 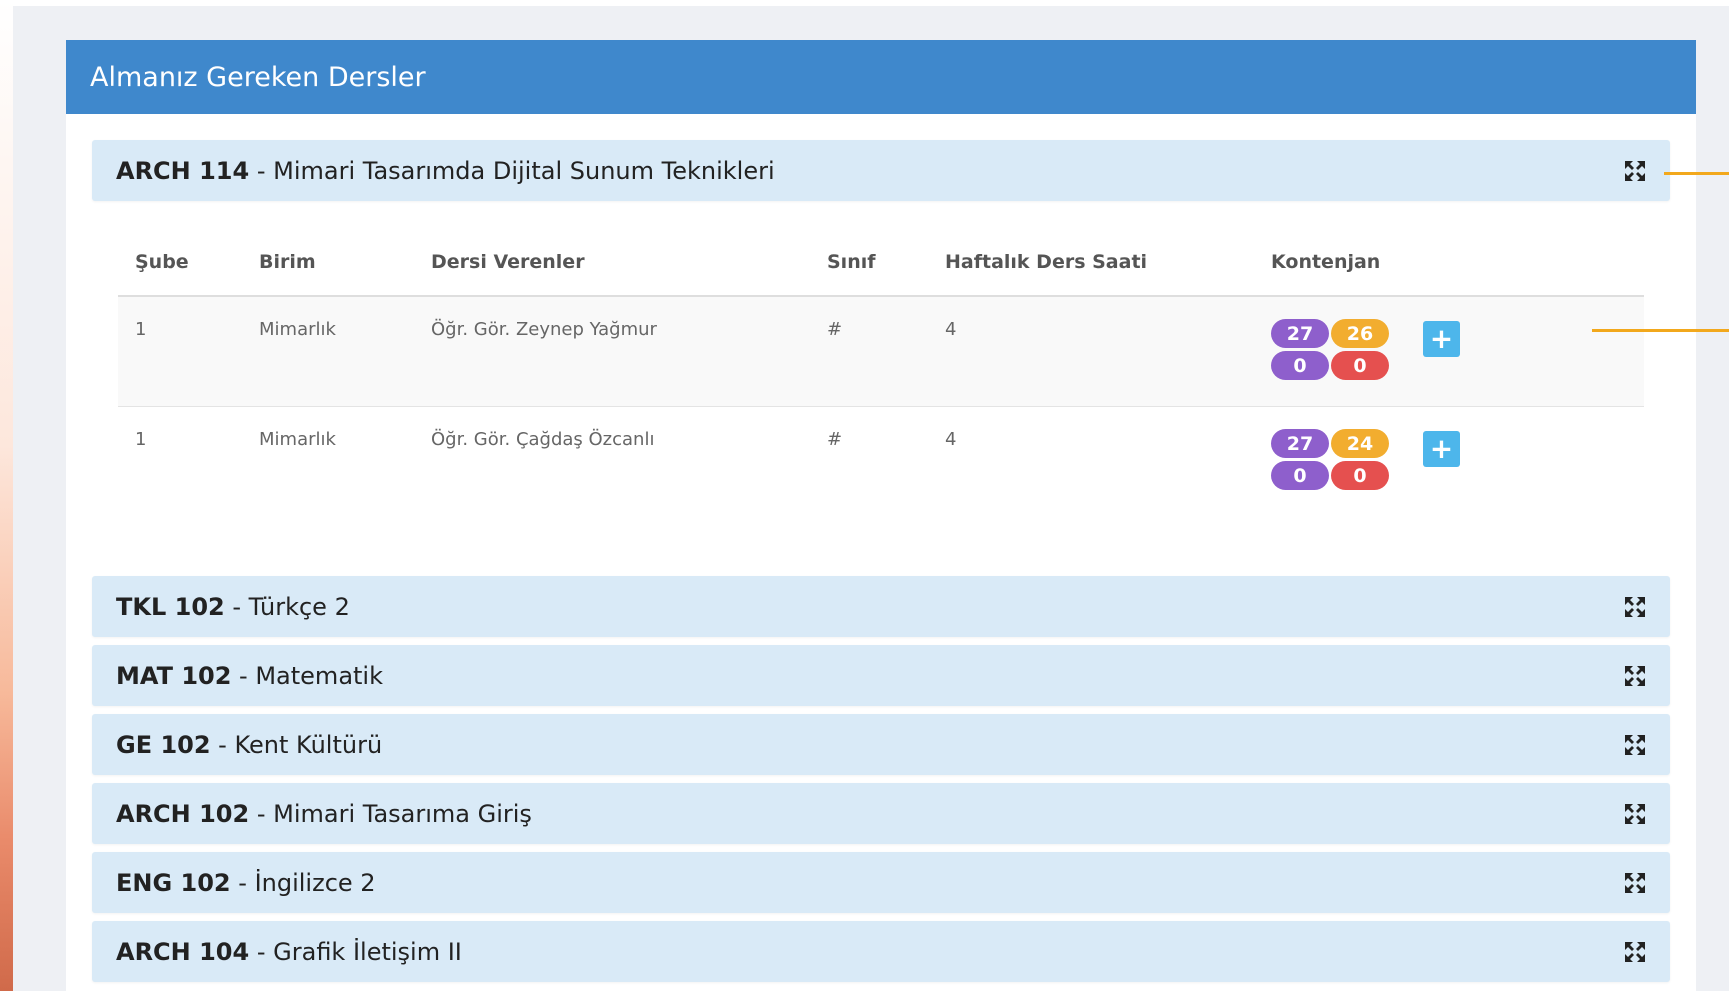 What do you see at coordinates (308, 744) in the screenshot?
I see `course-name: Kent Kültürü` at bounding box center [308, 744].